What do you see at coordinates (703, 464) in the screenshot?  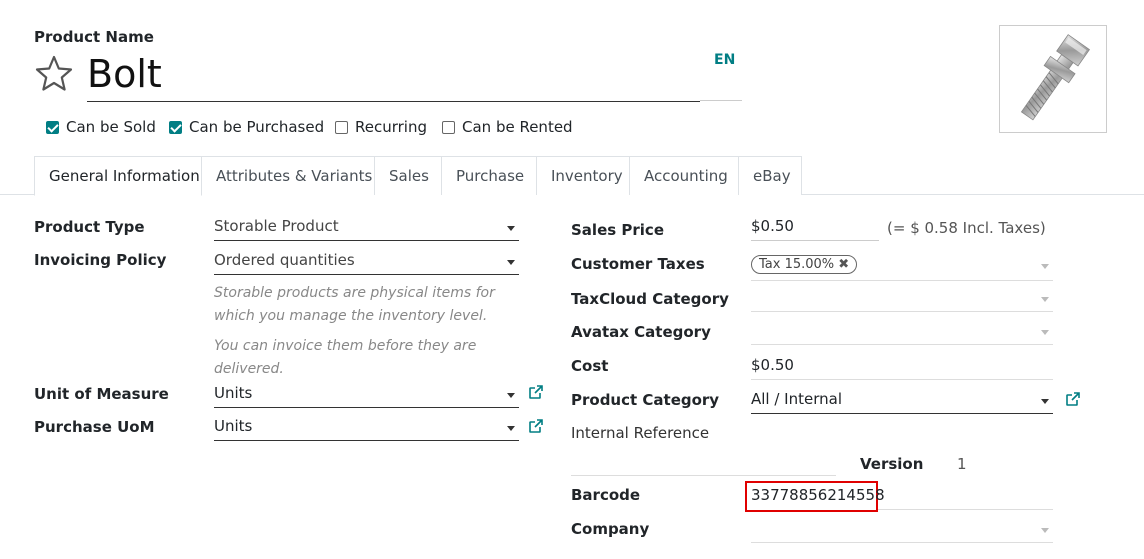 I see `internal-reference-input` at bounding box center [703, 464].